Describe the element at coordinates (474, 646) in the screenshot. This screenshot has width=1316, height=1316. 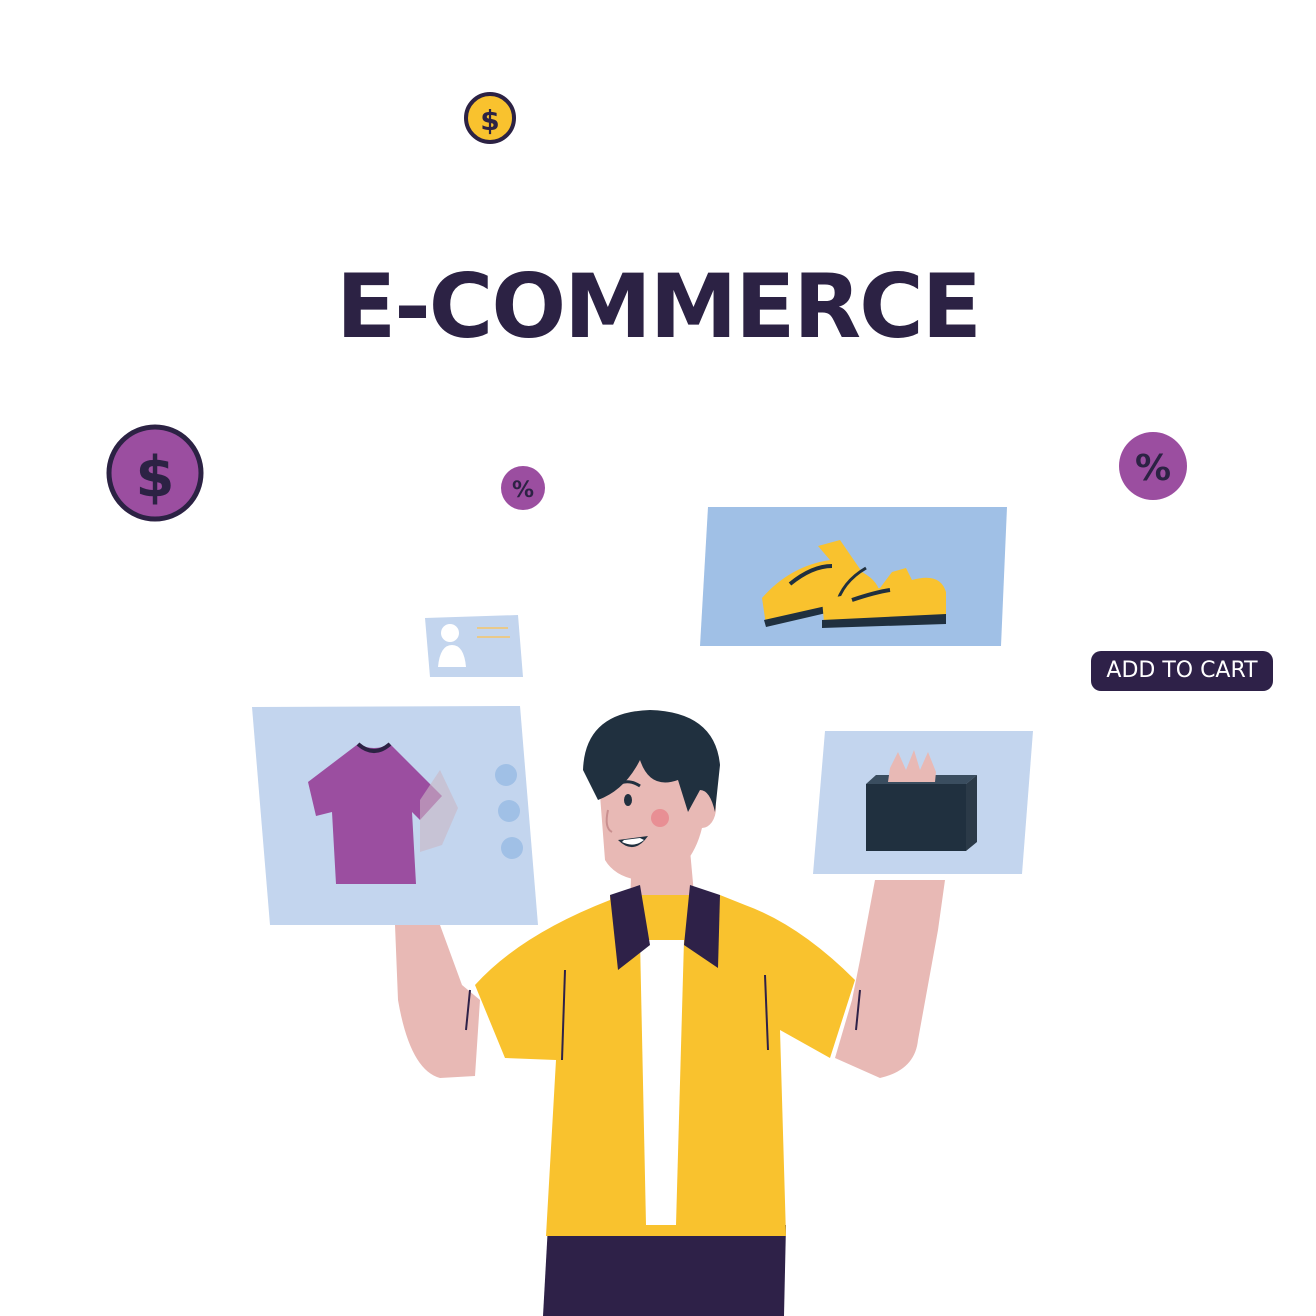
I see `profile-card` at that location.